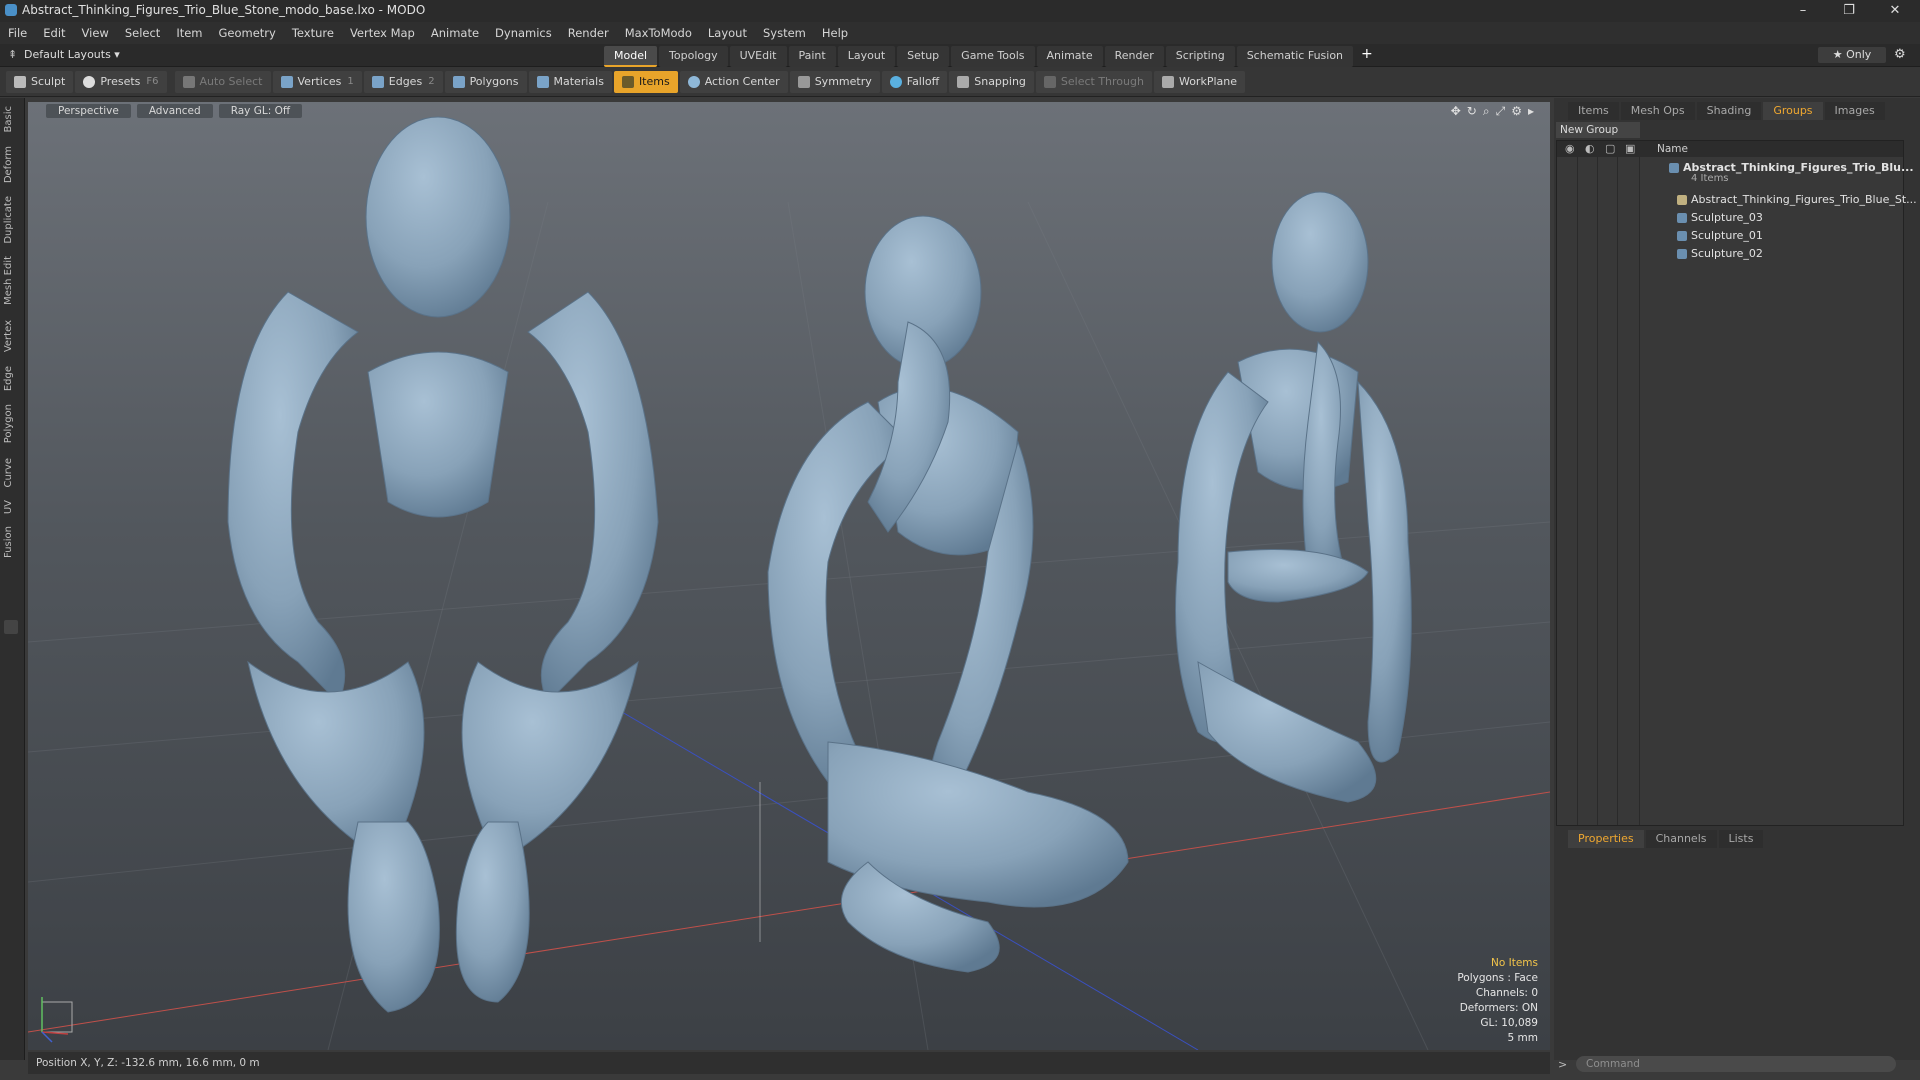 The image size is (1920, 1080). I want to click on add-tab-button: +, so click(1367, 56).